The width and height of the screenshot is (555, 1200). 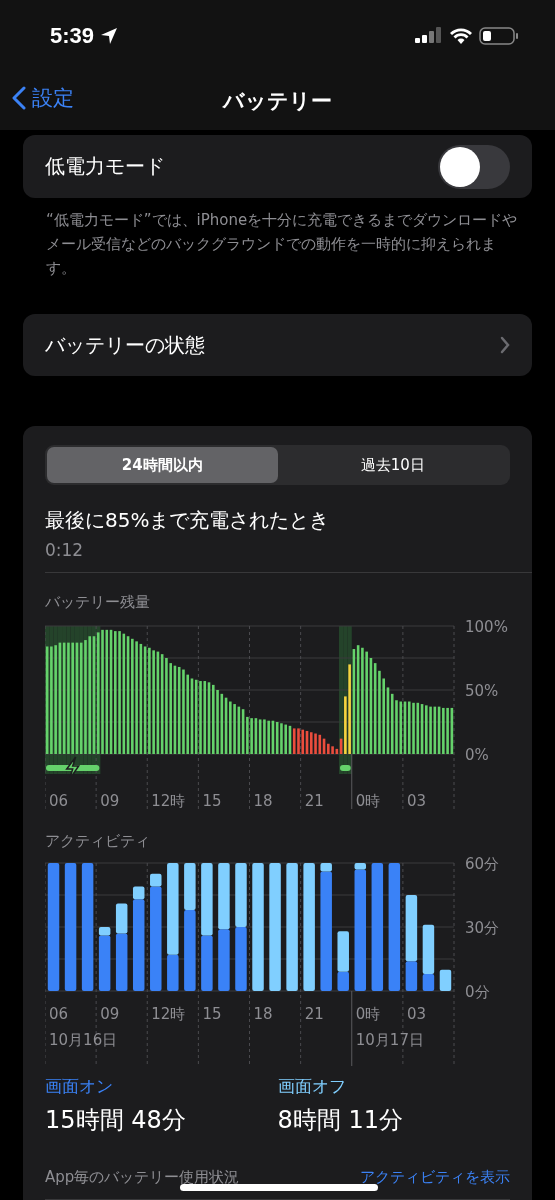 I want to click on axis-label: 0%, so click(x=477, y=755).